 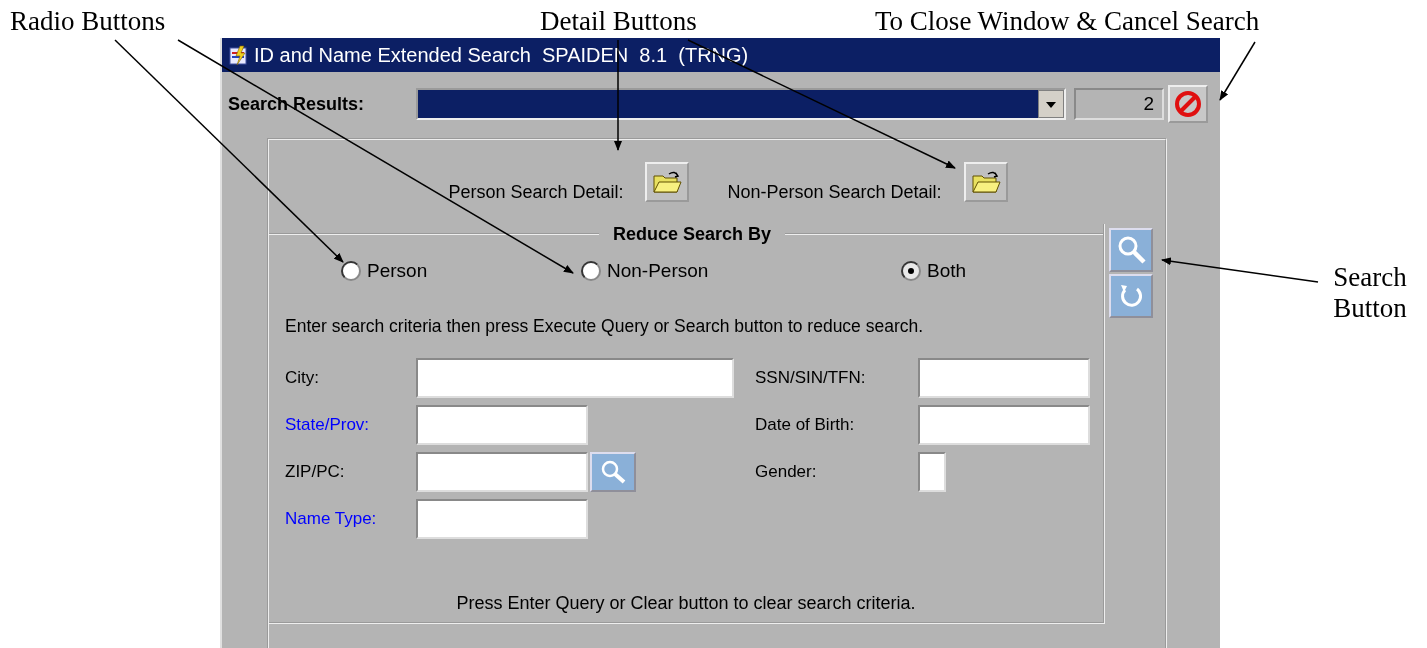 I want to click on detail-label: Non-Person Search Detail:, so click(x=834, y=192).